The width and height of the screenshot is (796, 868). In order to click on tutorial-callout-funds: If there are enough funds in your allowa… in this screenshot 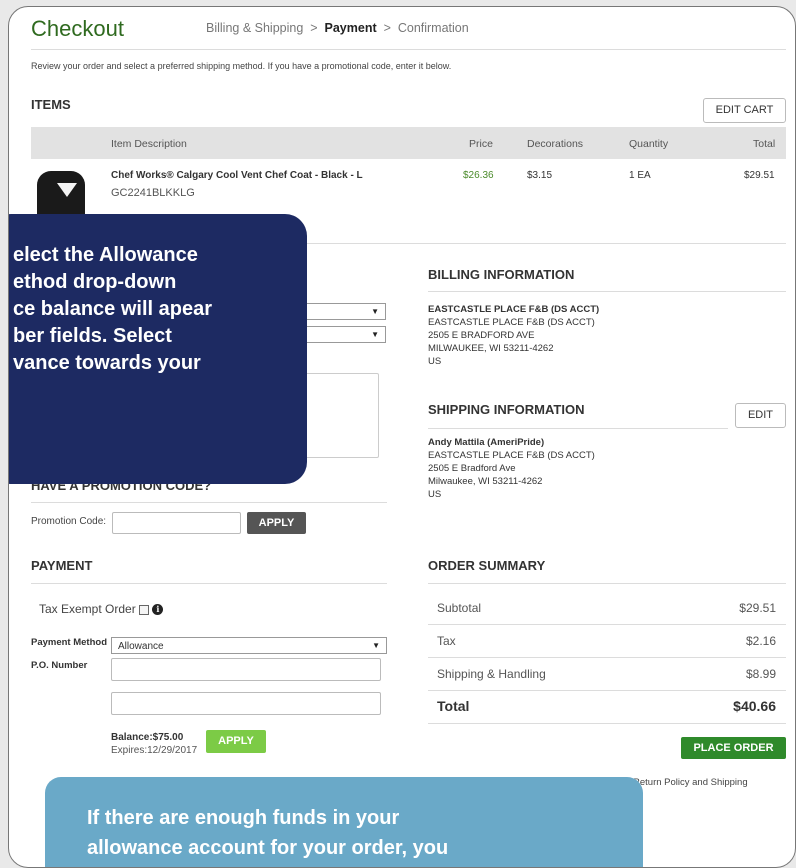, I will do `click(344, 822)`.